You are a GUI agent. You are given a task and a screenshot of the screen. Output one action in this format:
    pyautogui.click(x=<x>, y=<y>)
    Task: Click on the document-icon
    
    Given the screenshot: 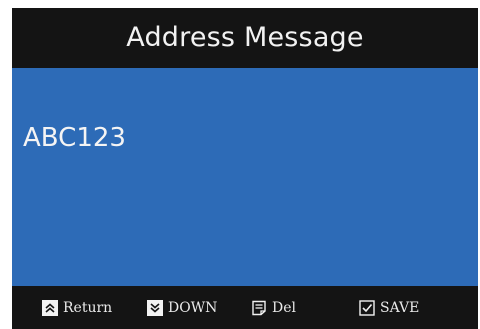 What is the action you would take?
    pyautogui.click(x=259, y=308)
    